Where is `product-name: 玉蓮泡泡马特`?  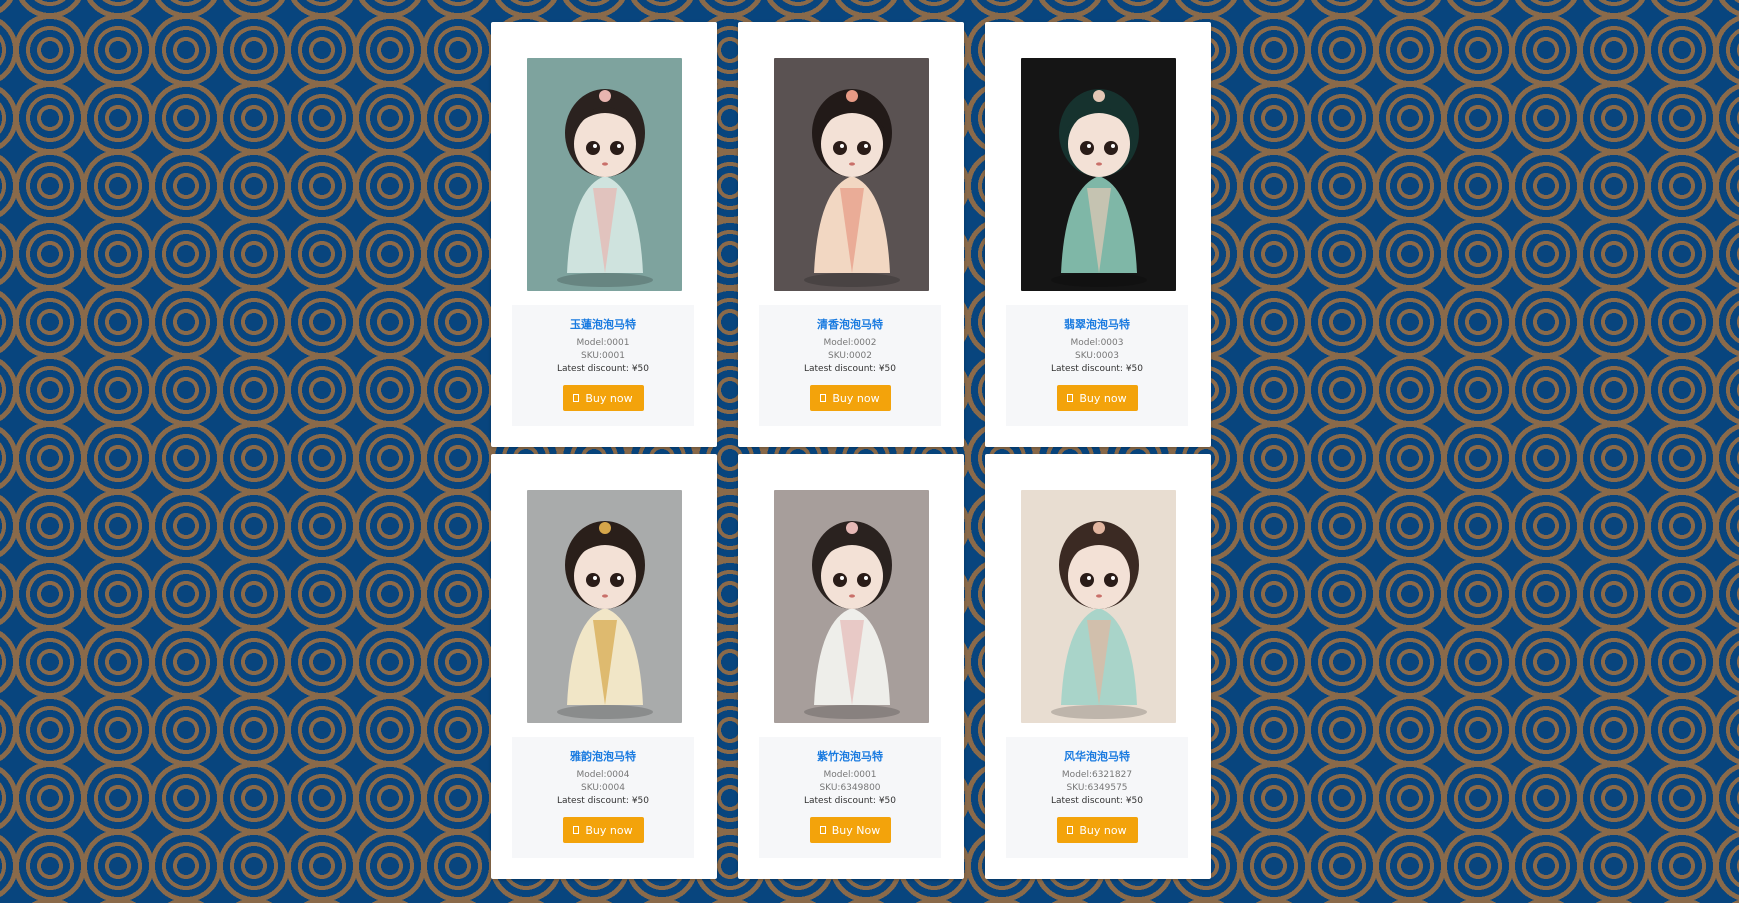
product-name: 玉蓮泡泡马特 is located at coordinates (603, 325).